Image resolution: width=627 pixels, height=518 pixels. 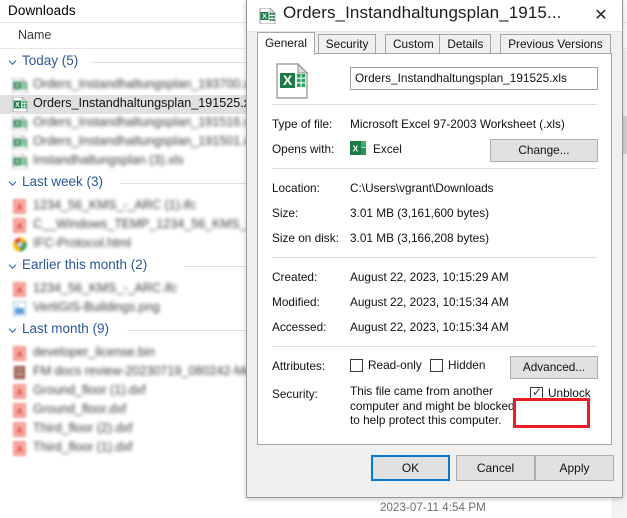 What do you see at coordinates (551, 413) in the screenshot?
I see `unblock-highlight-box` at bounding box center [551, 413].